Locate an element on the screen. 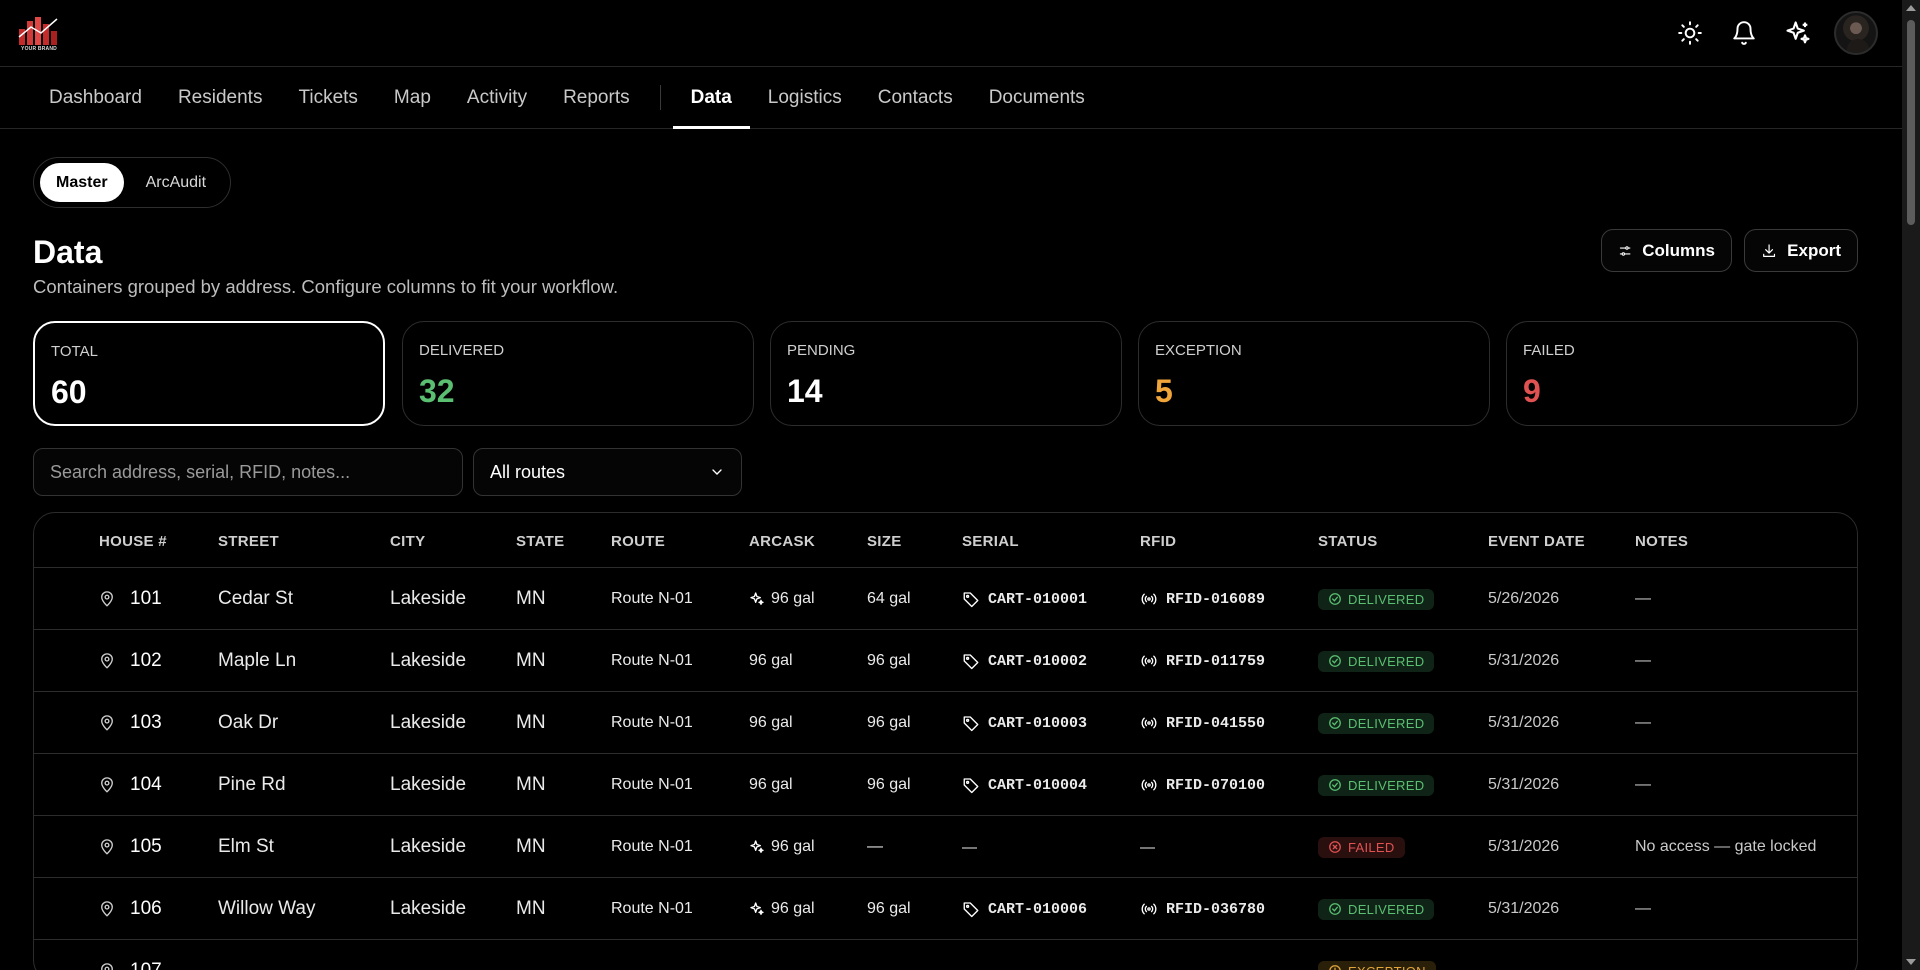 This screenshot has height=970, width=1920. column-header-city: CITY is located at coordinates (407, 541).